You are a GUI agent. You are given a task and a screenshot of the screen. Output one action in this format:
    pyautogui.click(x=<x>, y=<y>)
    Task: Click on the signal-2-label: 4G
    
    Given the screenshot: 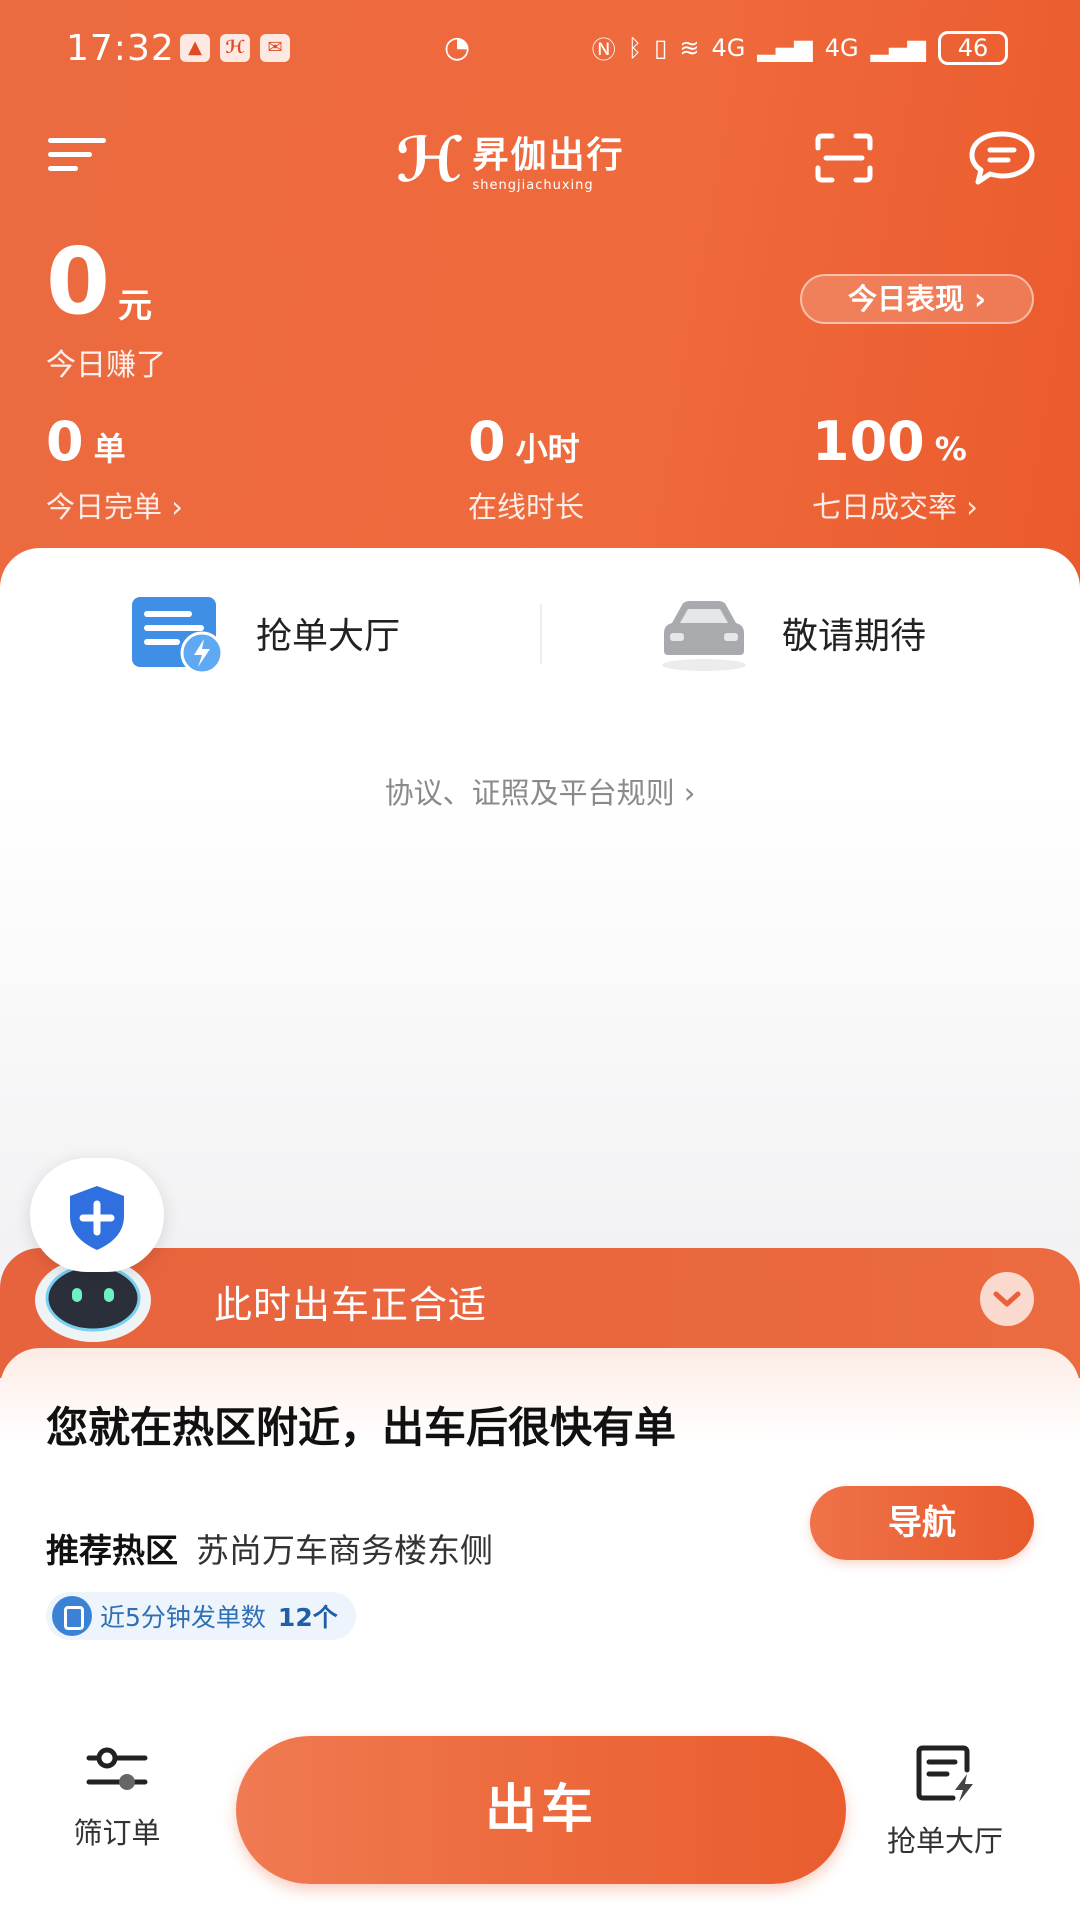 What is the action you would take?
    pyautogui.click(x=841, y=47)
    